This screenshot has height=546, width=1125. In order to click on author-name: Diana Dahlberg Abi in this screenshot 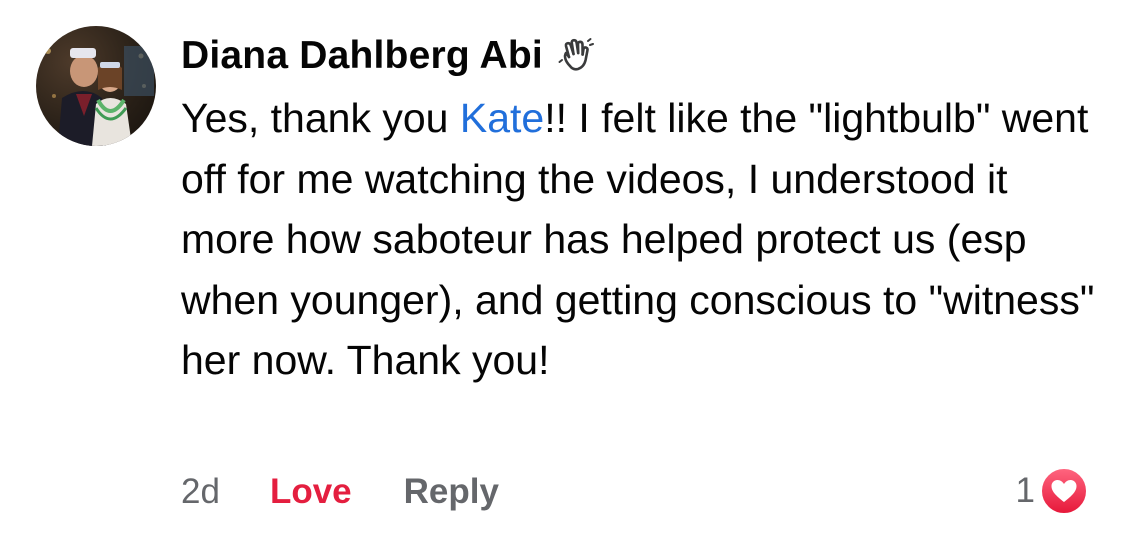, I will do `click(362, 56)`.